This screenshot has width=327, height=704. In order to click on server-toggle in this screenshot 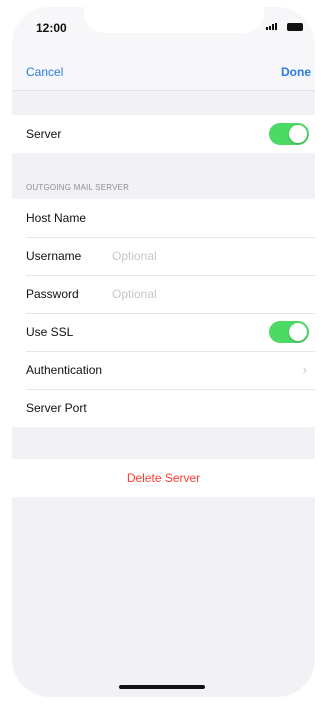, I will do `click(289, 134)`.